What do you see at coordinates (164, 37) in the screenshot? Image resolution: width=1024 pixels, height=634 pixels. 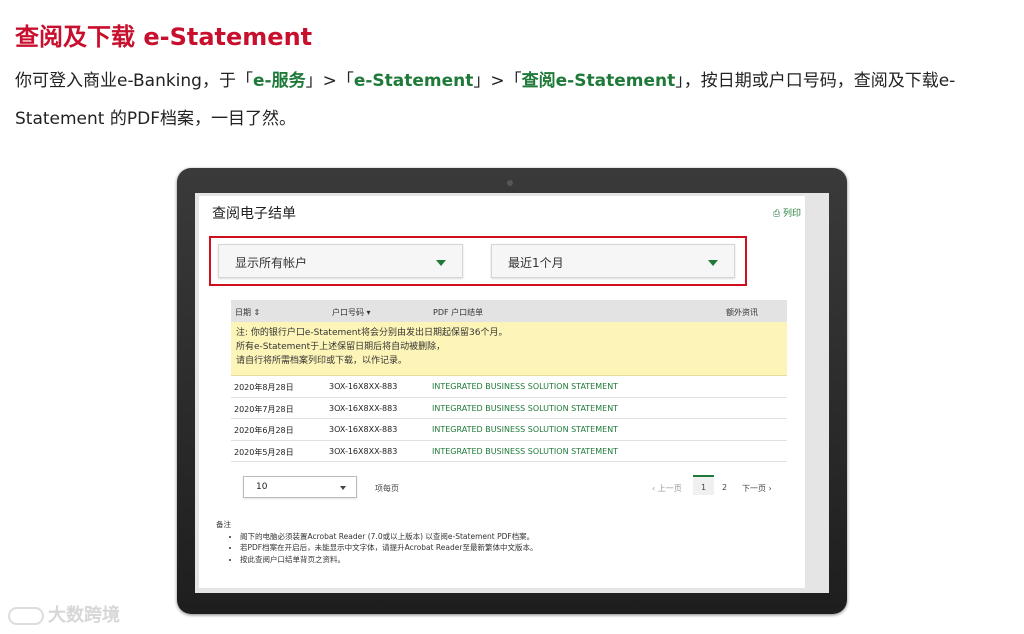 I see `page-headline: 查阅及下载 e-Statement` at bounding box center [164, 37].